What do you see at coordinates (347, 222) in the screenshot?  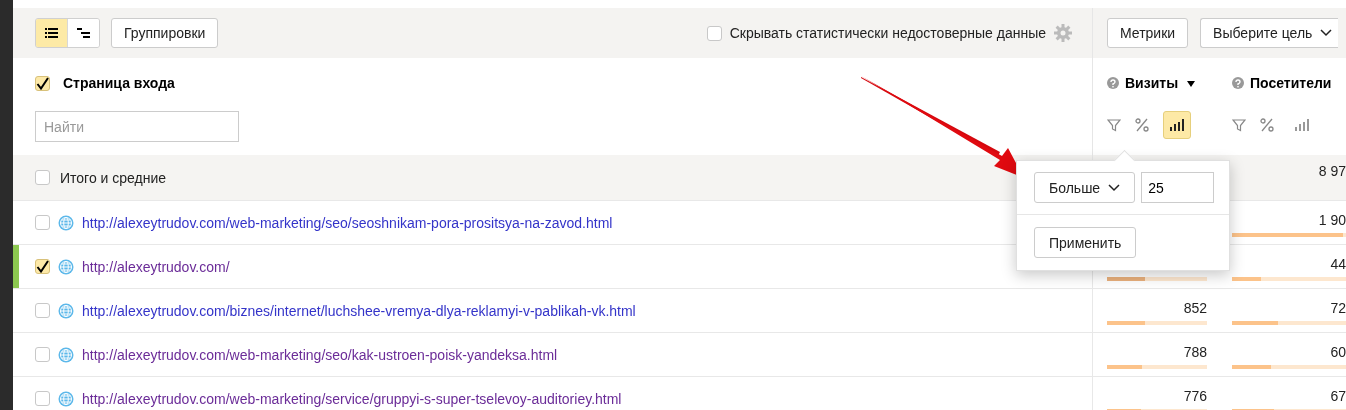 I see `page-link: http://alexeytrudov.com/web-marketing/seo/seoshnikam-pora-prositsya-na-zavod.html` at bounding box center [347, 222].